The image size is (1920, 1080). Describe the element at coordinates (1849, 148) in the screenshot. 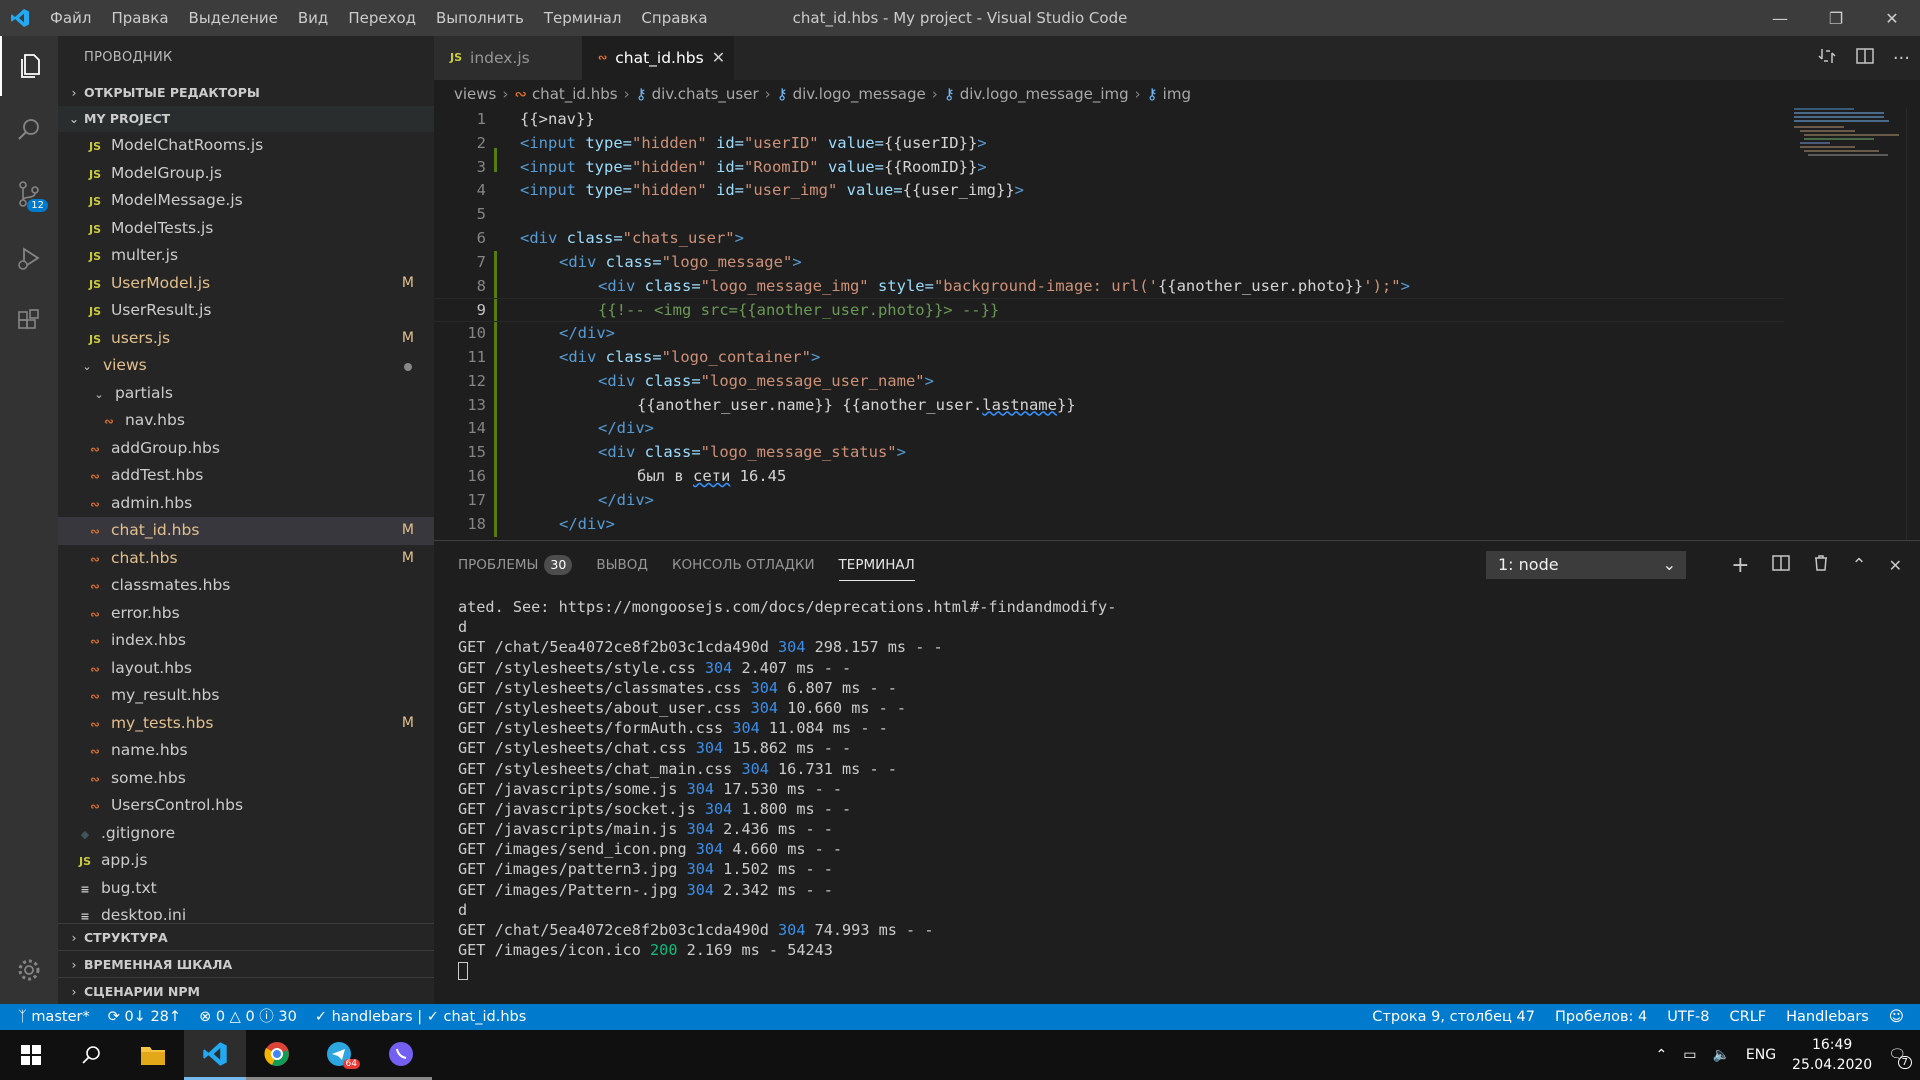

I see `minimap` at that location.